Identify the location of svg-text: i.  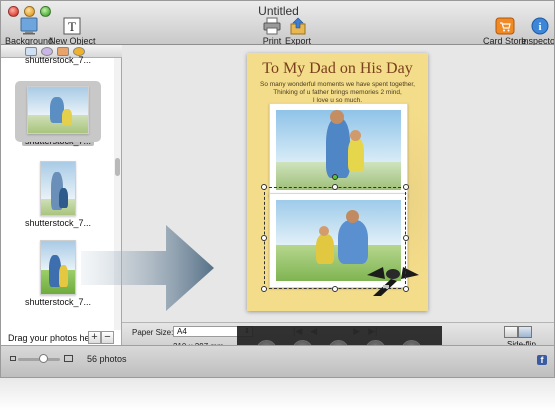
(539, 27).